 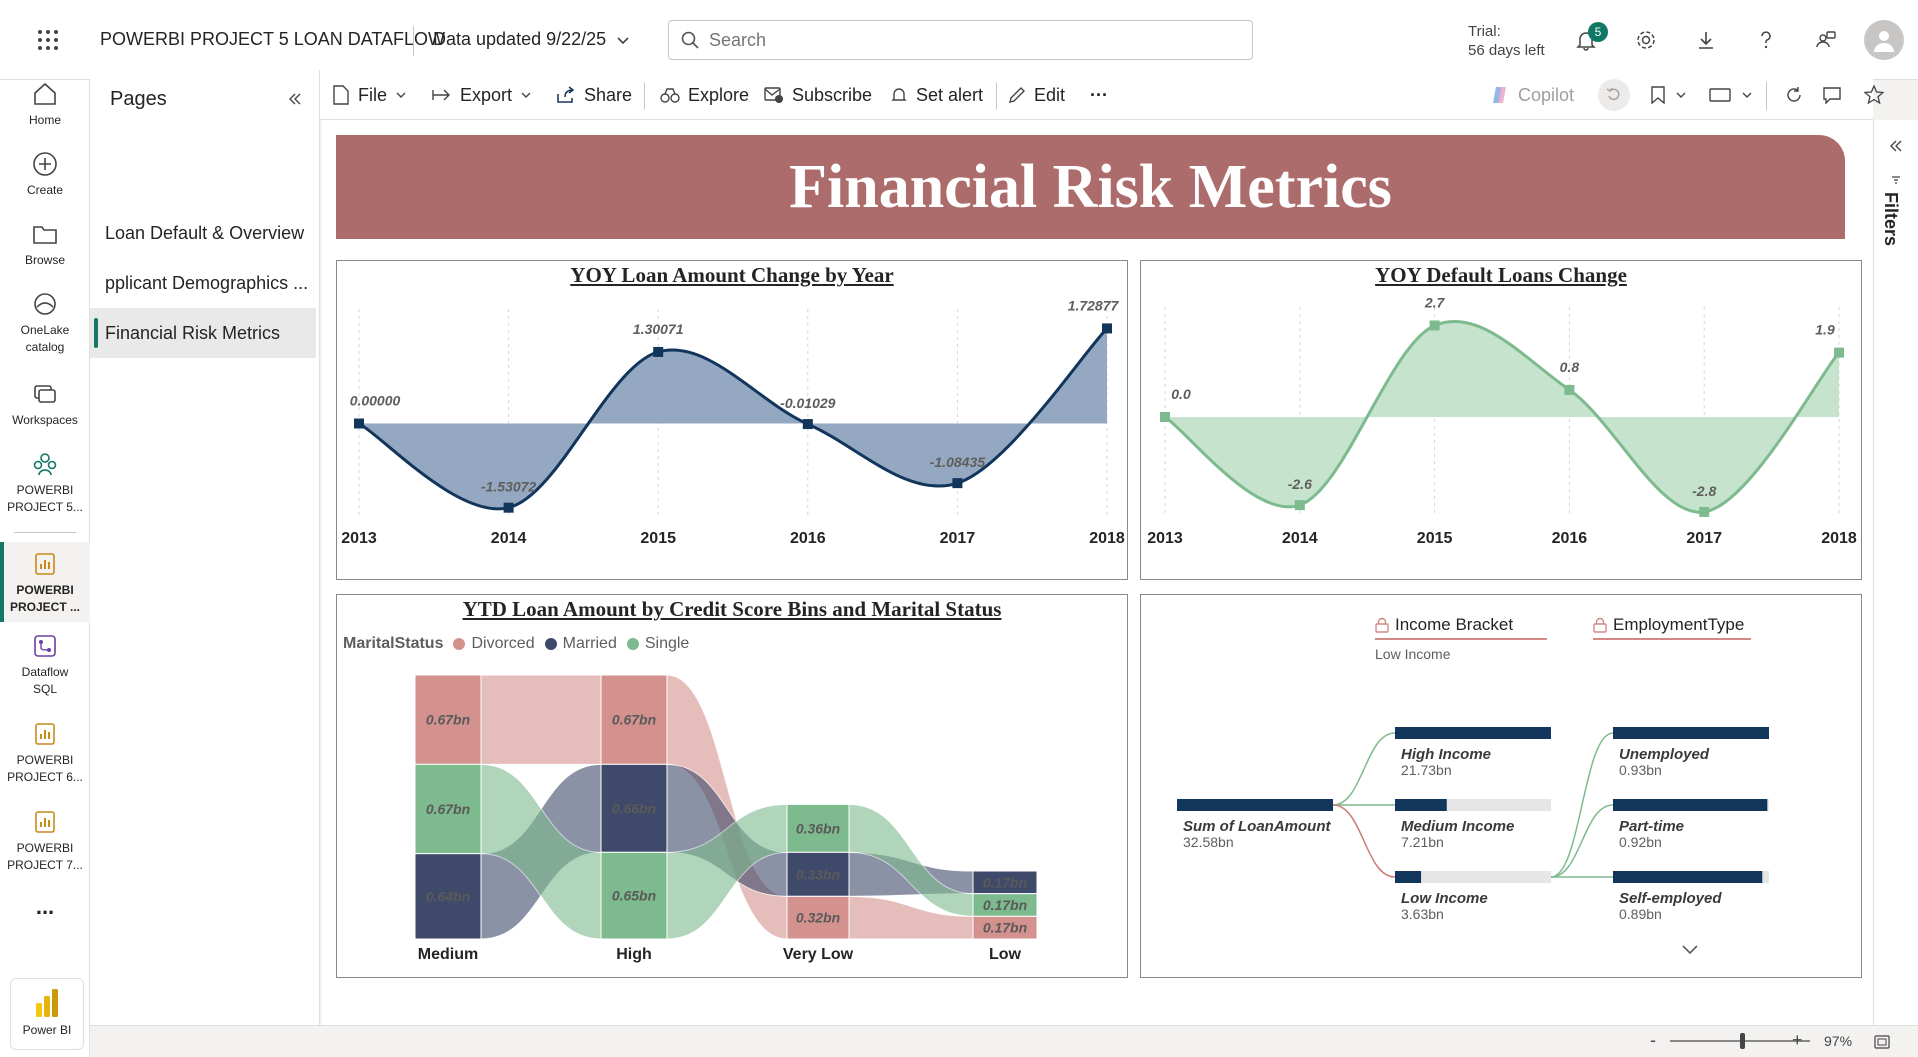 What do you see at coordinates (1891, 219) in the screenshot?
I see `filters-label: Filters` at bounding box center [1891, 219].